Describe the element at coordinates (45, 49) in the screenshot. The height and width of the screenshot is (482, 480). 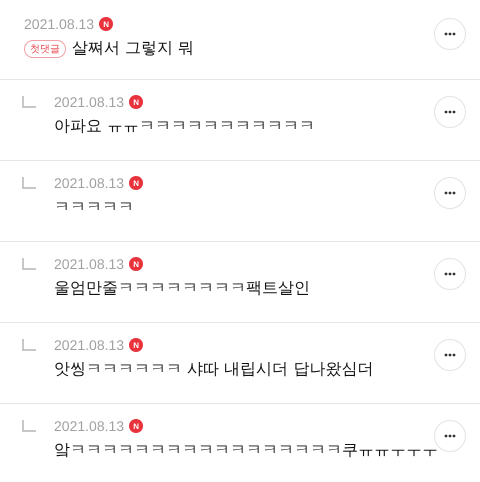
I see `first-comment-tag: 첫댓글` at that location.